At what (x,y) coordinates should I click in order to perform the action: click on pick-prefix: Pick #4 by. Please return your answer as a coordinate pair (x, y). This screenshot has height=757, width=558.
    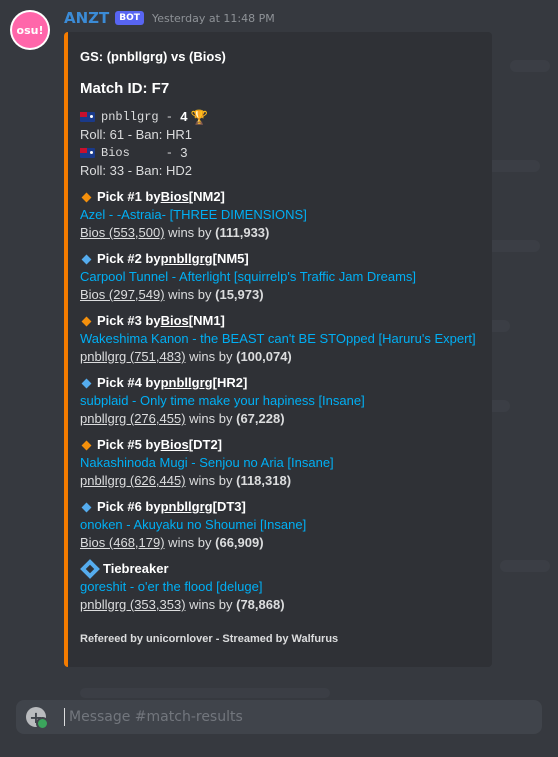
    Looking at the image, I should click on (129, 382).